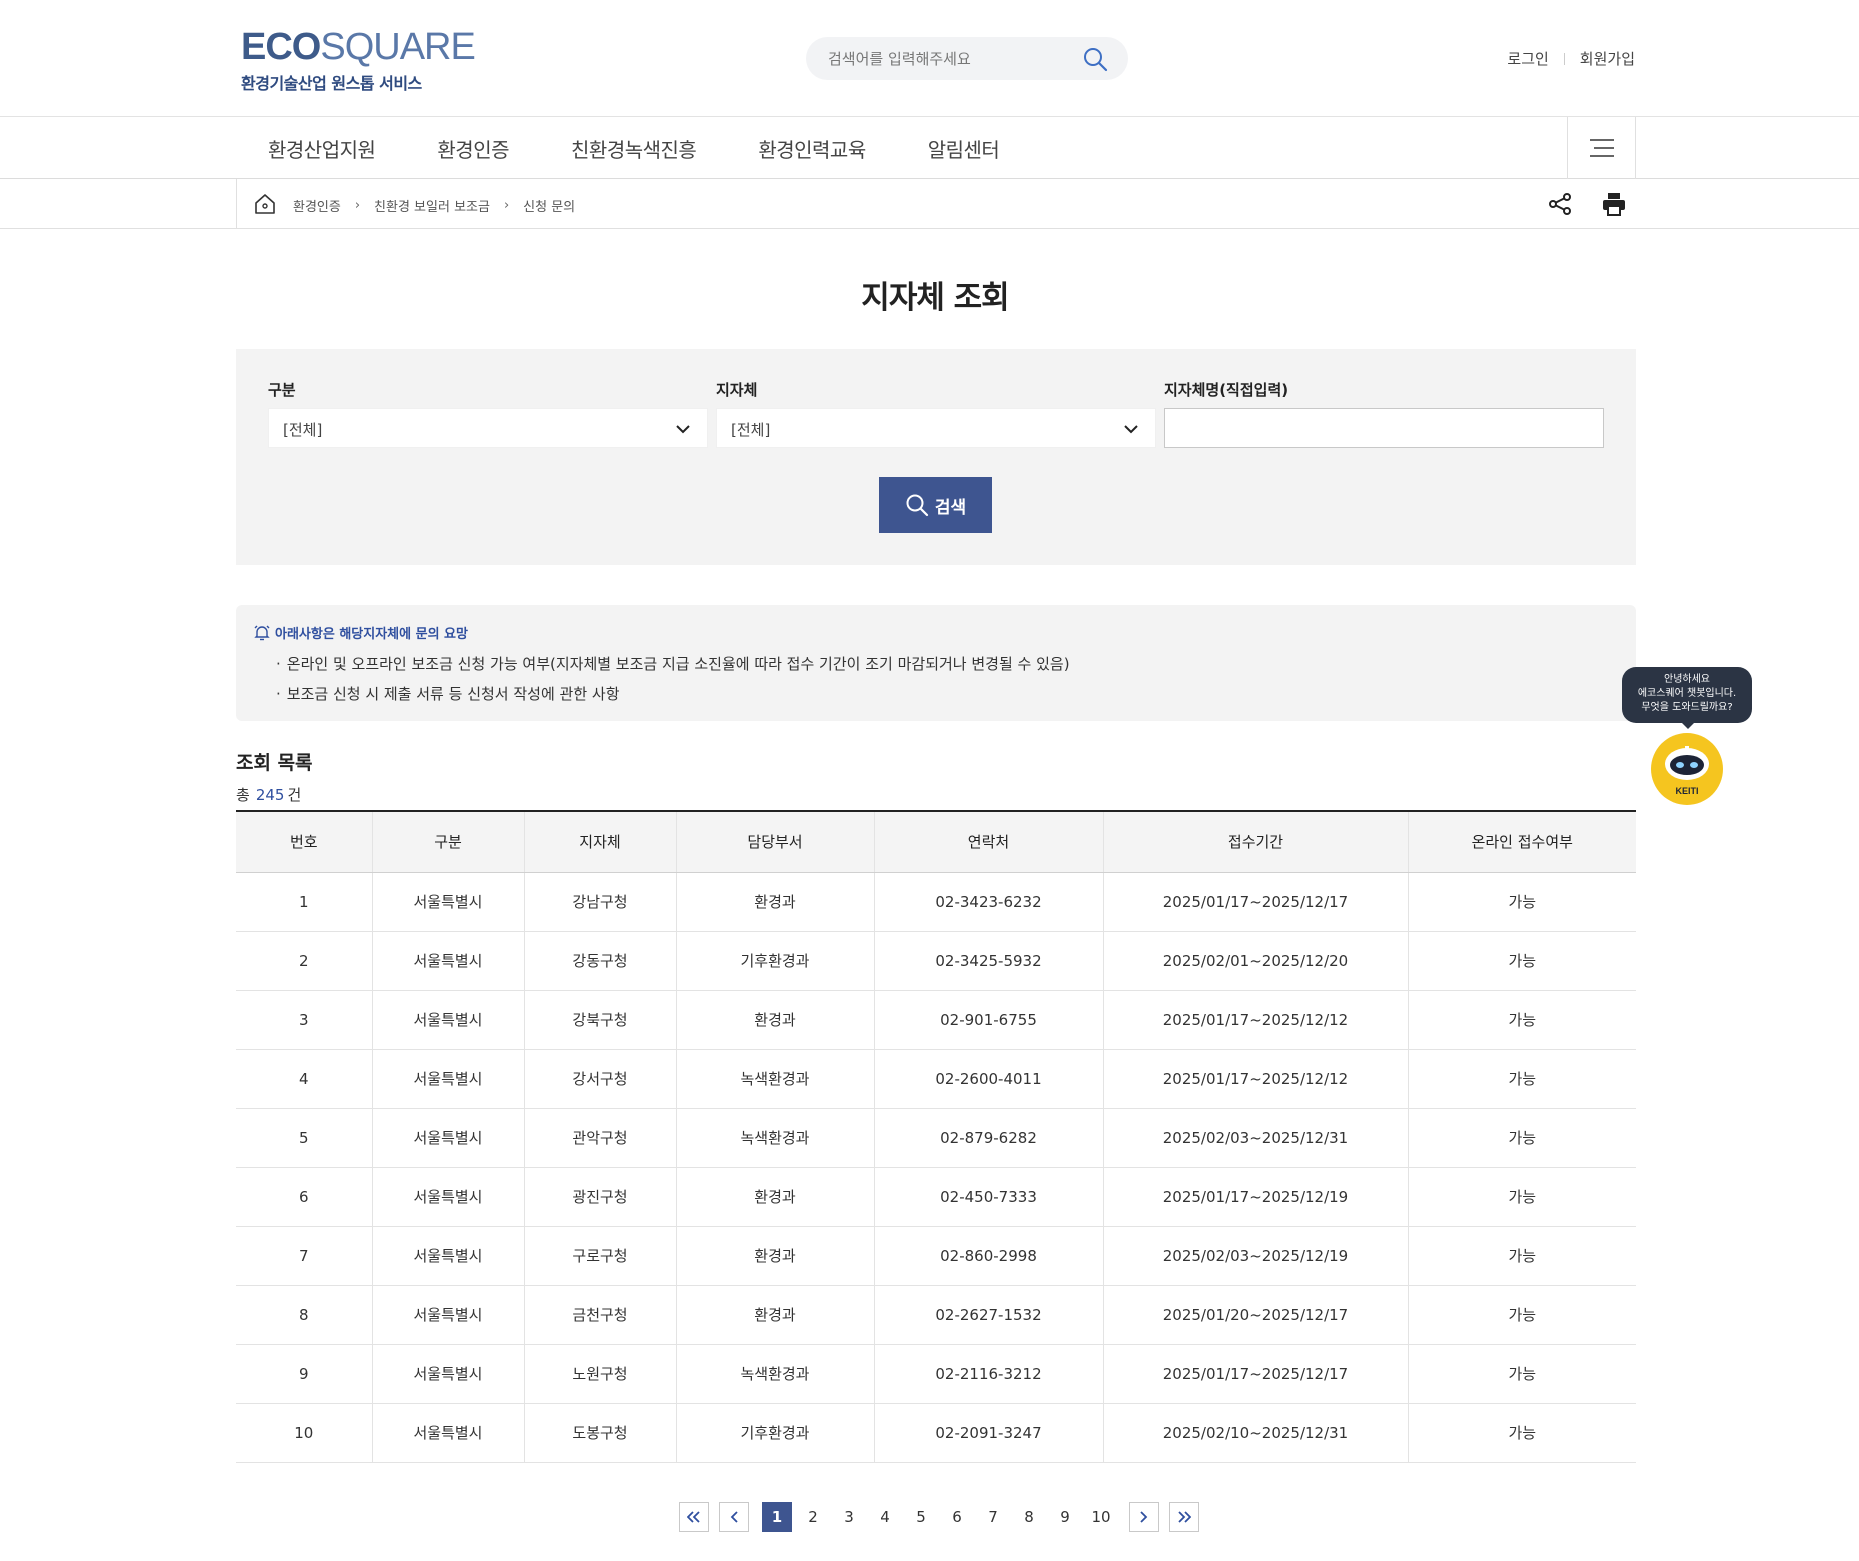 The width and height of the screenshot is (1859, 1561). Describe the element at coordinates (304, 1315) in the screenshot. I see `cell-row-number: 8` at that location.